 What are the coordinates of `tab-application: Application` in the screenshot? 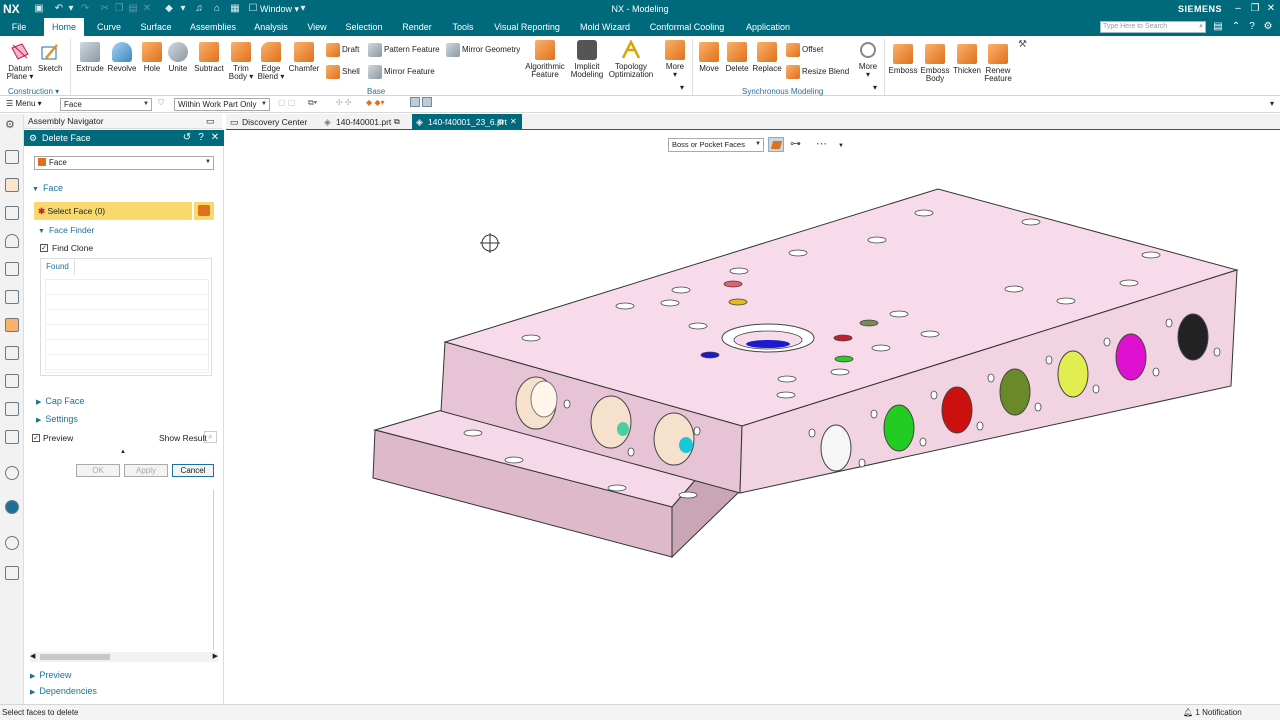 It's located at (768, 27).